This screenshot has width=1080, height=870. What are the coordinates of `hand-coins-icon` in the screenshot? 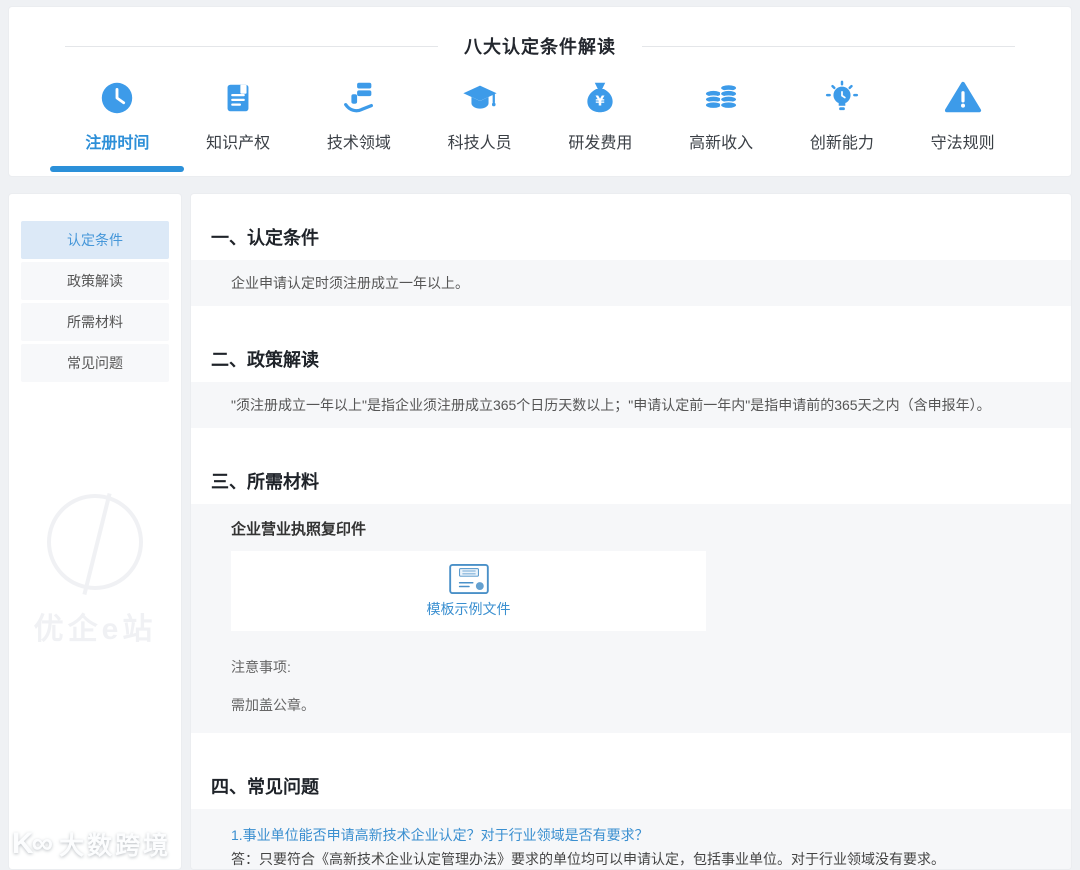 It's located at (359, 98).